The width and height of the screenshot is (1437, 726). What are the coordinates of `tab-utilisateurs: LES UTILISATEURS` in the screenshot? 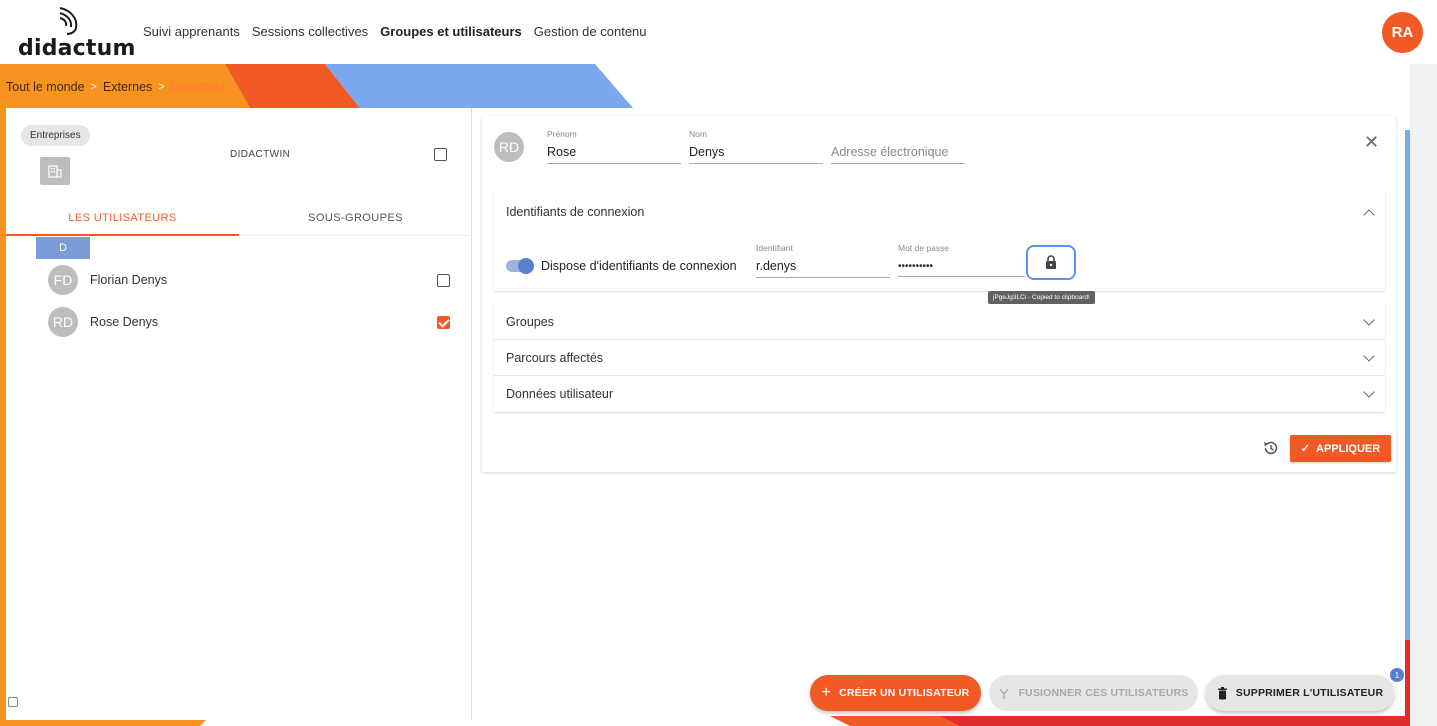 It's located at (122, 218).